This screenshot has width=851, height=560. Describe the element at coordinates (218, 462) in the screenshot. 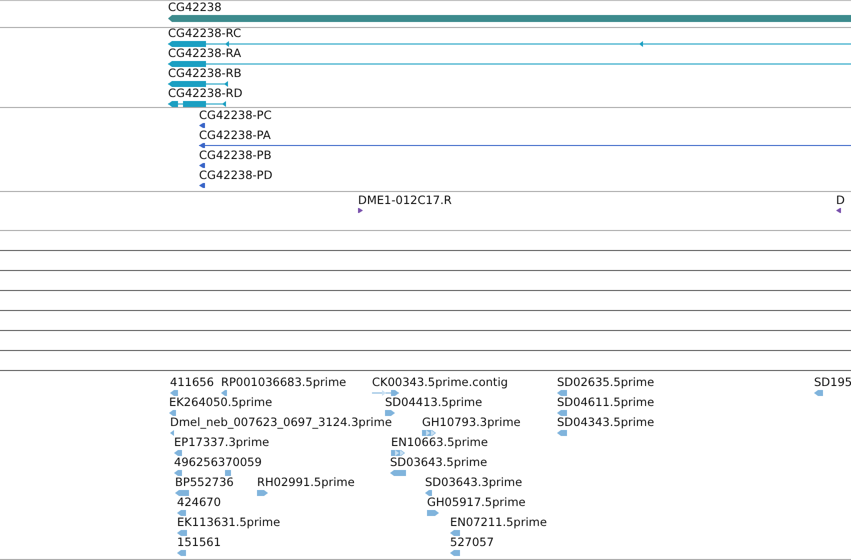

I see `feature-label: 496256370059` at that location.